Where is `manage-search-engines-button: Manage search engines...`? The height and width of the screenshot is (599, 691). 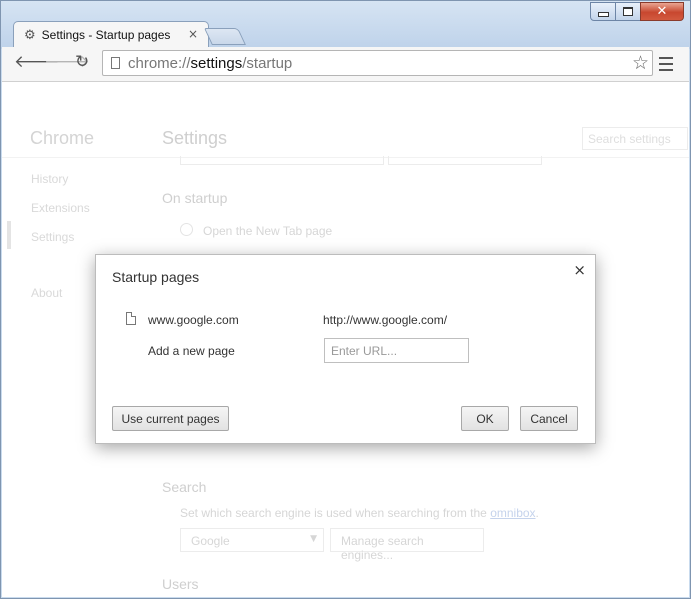
manage-search-engines-button: Manage search engines... is located at coordinates (407, 545).